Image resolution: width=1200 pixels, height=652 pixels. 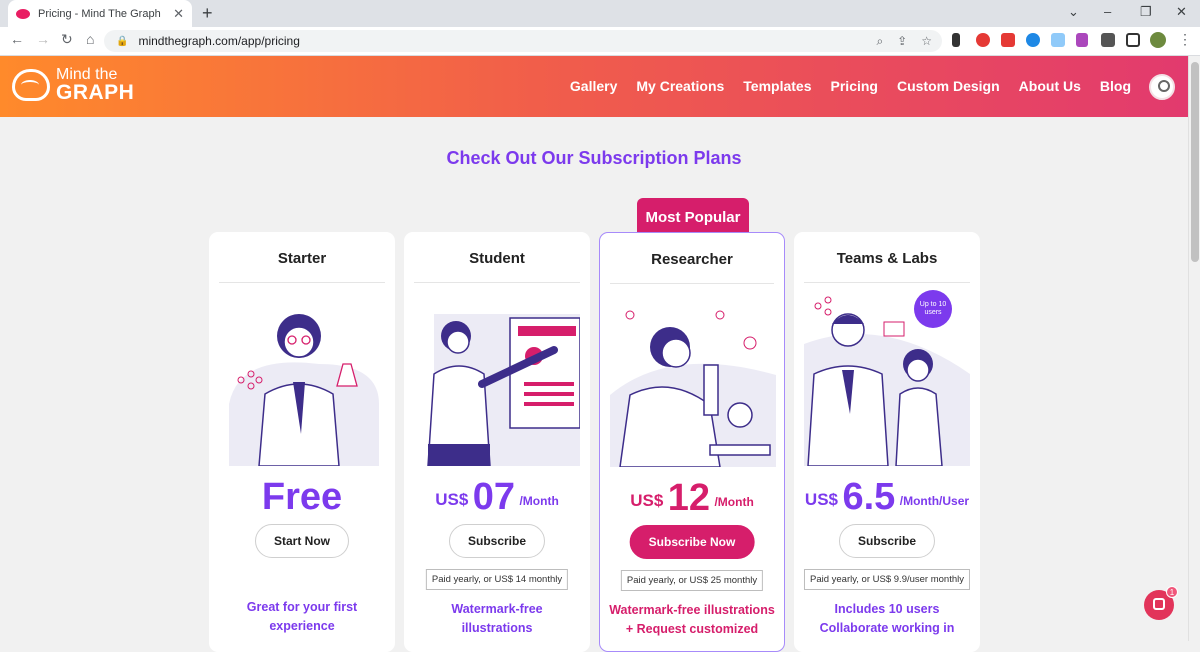 What do you see at coordinates (1107, 11) in the screenshot?
I see `minimize-icon: –` at bounding box center [1107, 11].